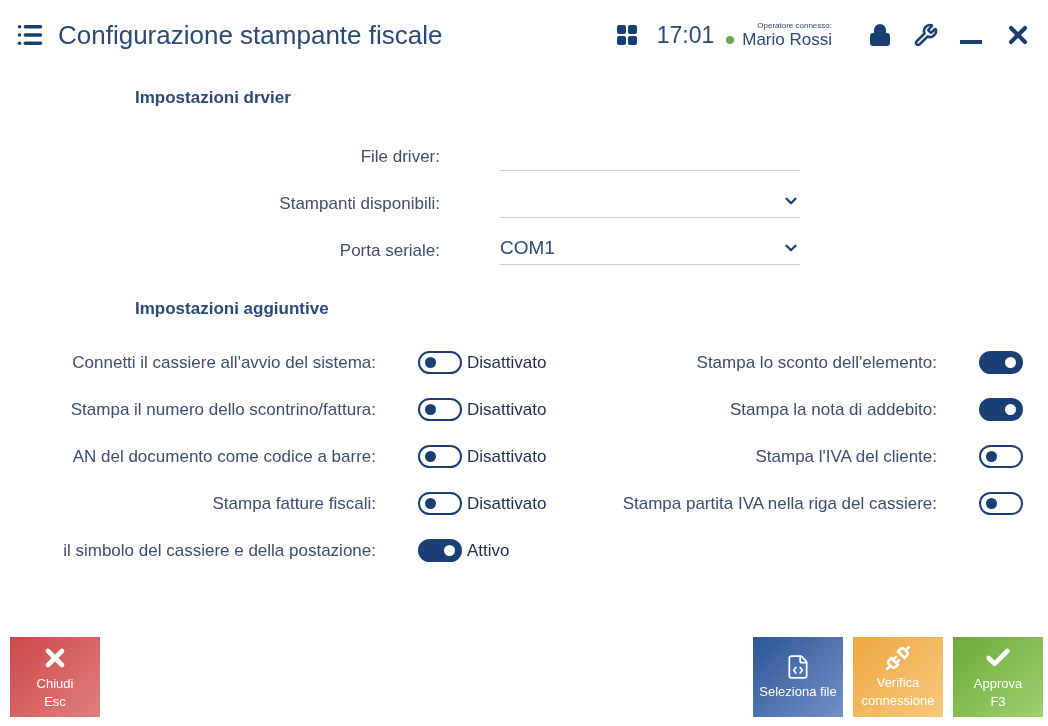 The image size is (1048, 726). Describe the element at coordinates (293, 503) in the screenshot. I see `setting-label: Stampa fatture fiscali:` at that location.